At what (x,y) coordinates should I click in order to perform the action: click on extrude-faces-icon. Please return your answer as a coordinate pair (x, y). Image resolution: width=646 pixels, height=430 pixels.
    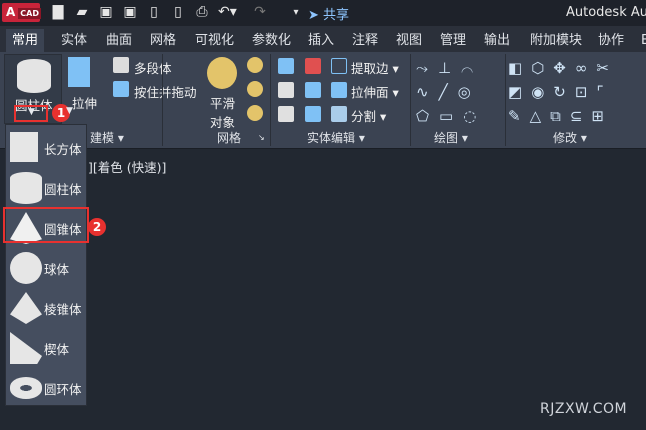
    Looking at the image, I should click on (339, 90).